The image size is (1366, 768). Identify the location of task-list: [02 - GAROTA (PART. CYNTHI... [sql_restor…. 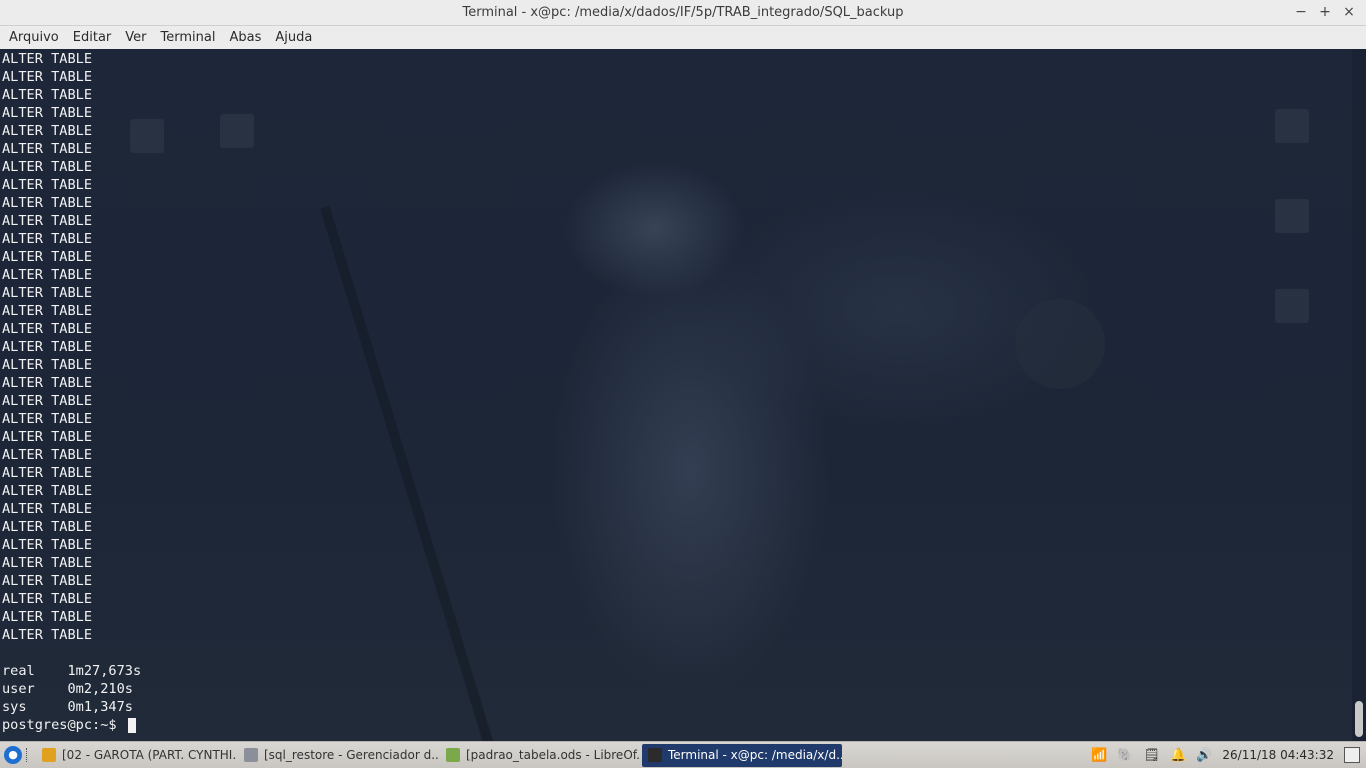
(440, 755).